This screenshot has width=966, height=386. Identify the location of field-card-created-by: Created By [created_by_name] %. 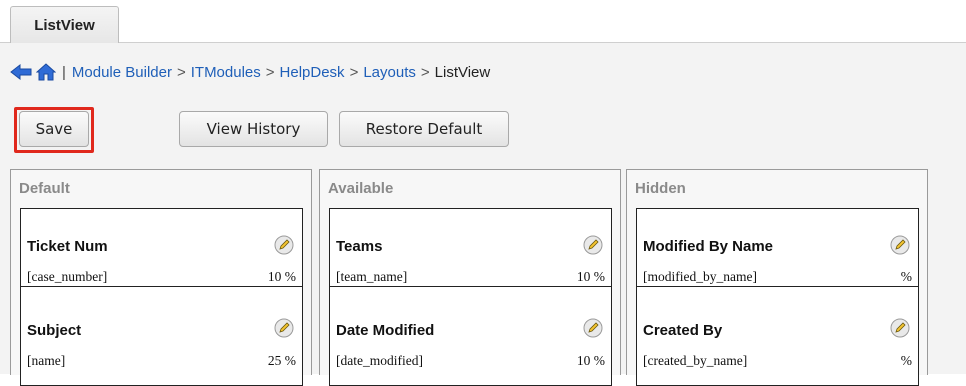
(777, 336).